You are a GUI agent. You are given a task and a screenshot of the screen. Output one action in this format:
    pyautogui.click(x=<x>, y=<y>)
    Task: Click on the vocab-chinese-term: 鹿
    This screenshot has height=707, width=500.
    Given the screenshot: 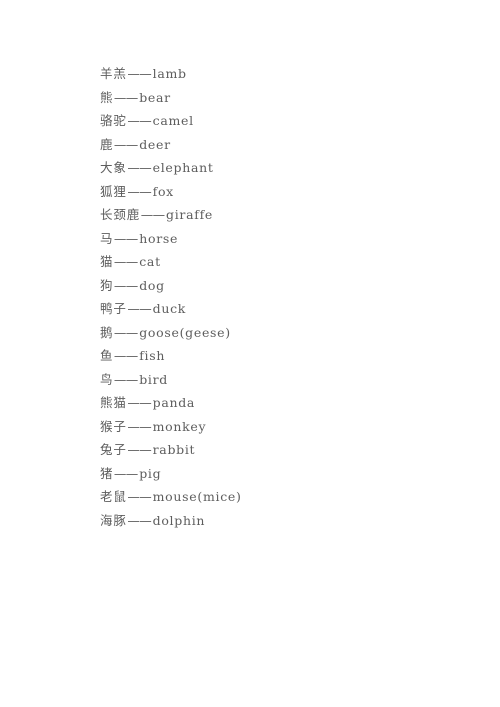 What is the action you would take?
    pyautogui.click(x=107, y=144)
    